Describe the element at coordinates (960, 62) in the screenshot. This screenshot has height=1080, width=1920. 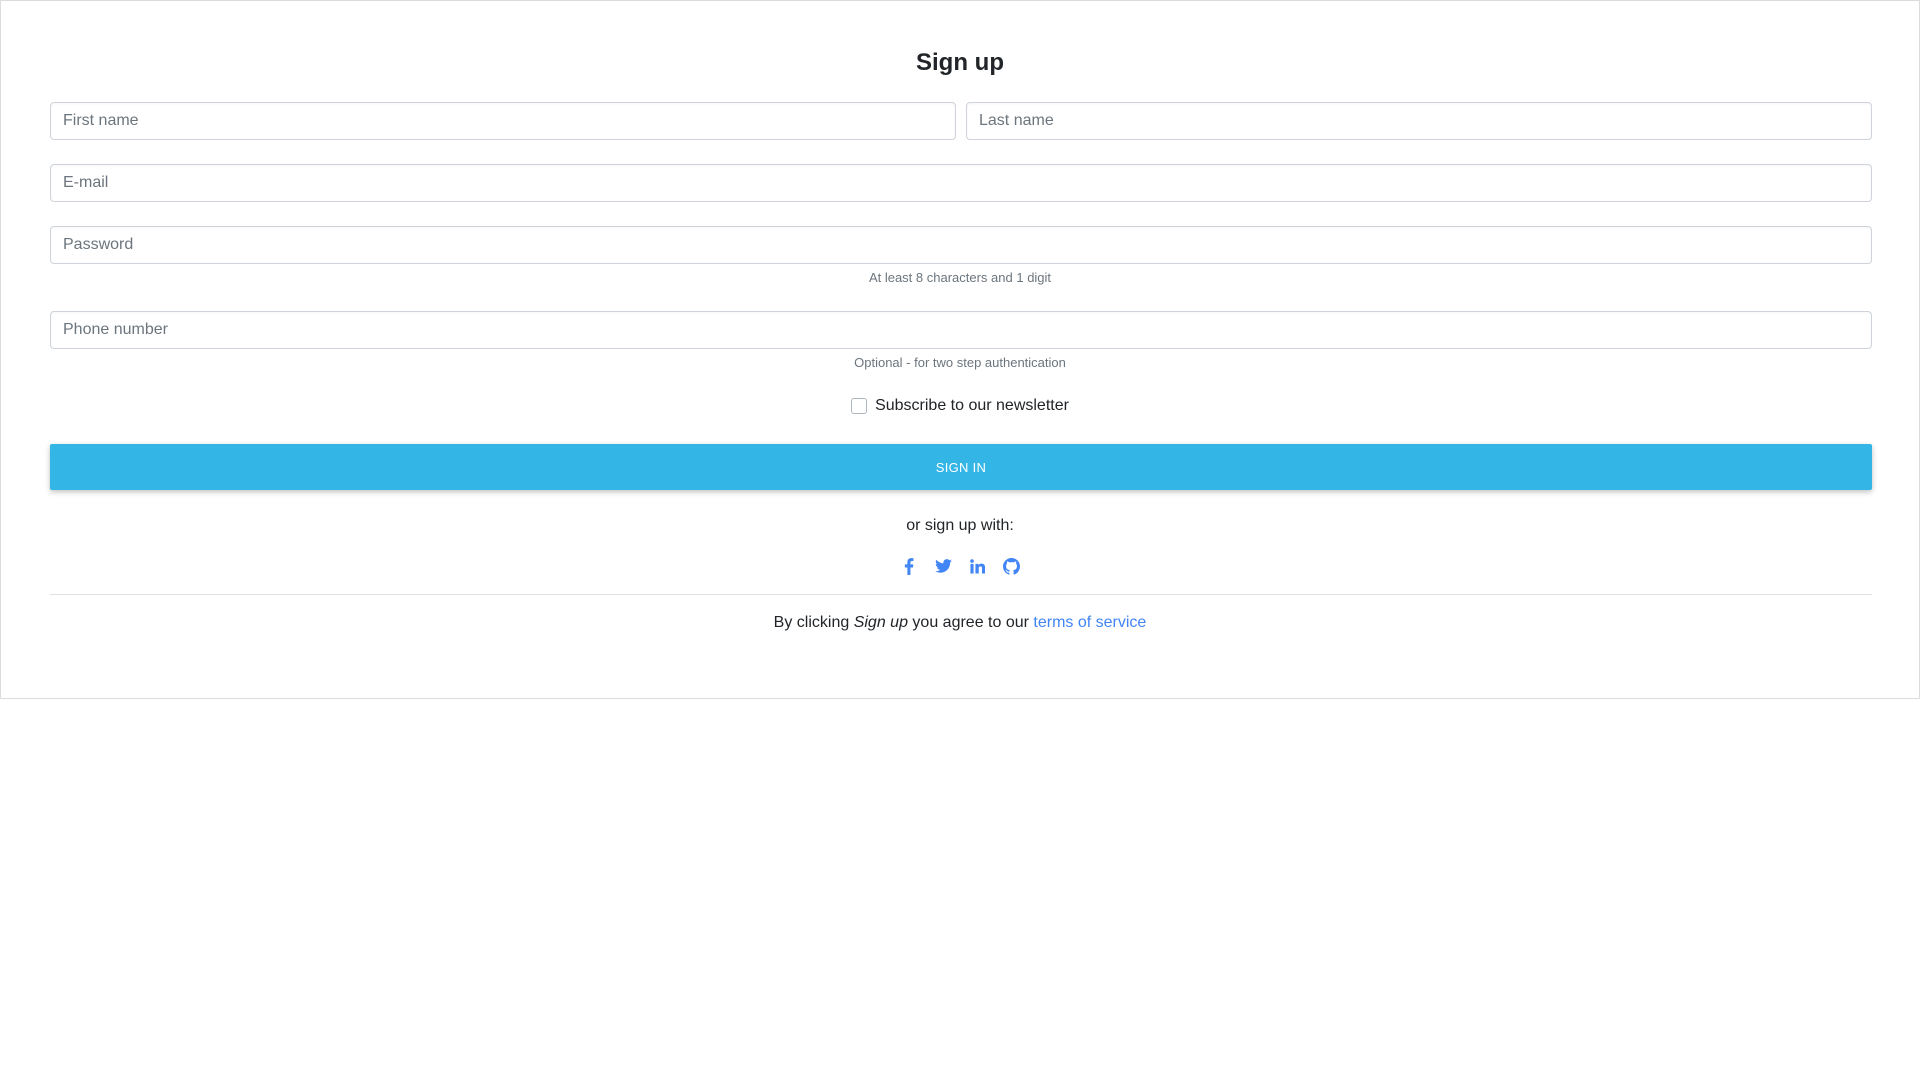
I see `page-title: Sign up` at that location.